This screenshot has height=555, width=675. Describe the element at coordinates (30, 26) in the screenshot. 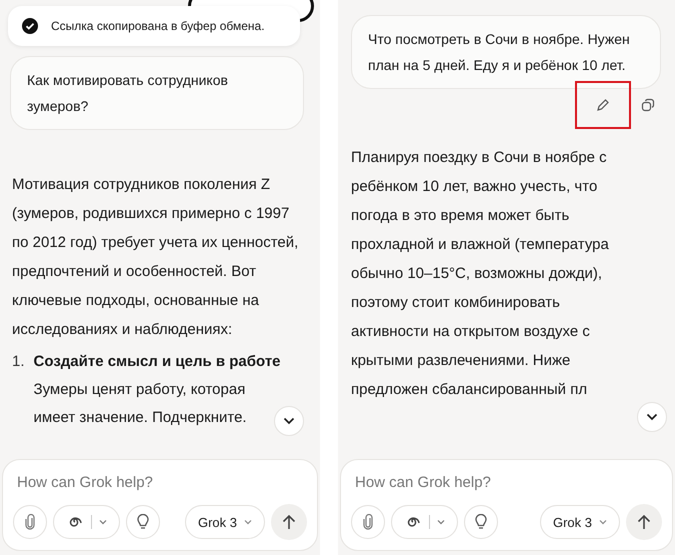

I see `check-circle-icon` at that location.